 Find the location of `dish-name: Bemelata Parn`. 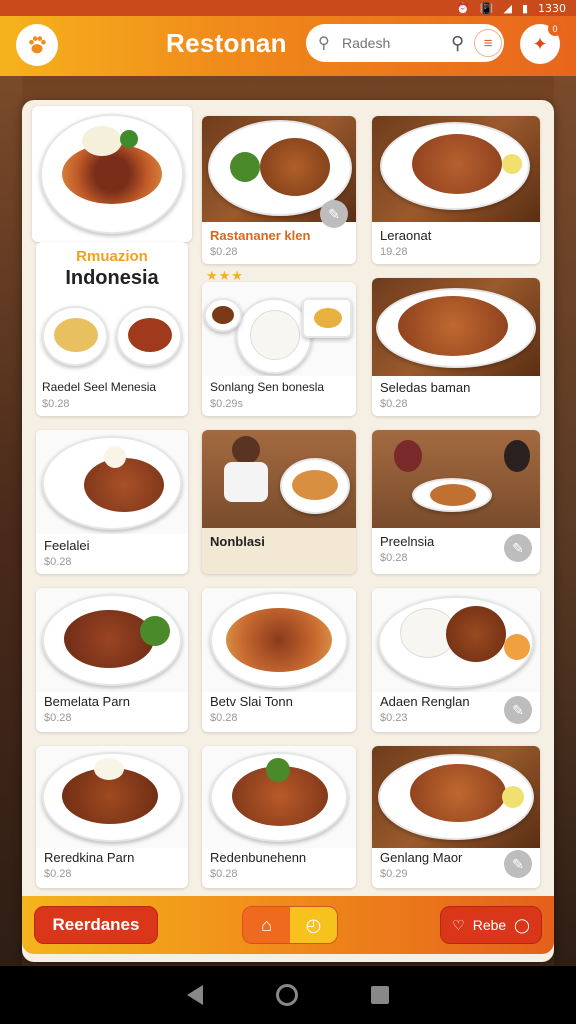

dish-name: Bemelata Parn is located at coordinates (87, 701).